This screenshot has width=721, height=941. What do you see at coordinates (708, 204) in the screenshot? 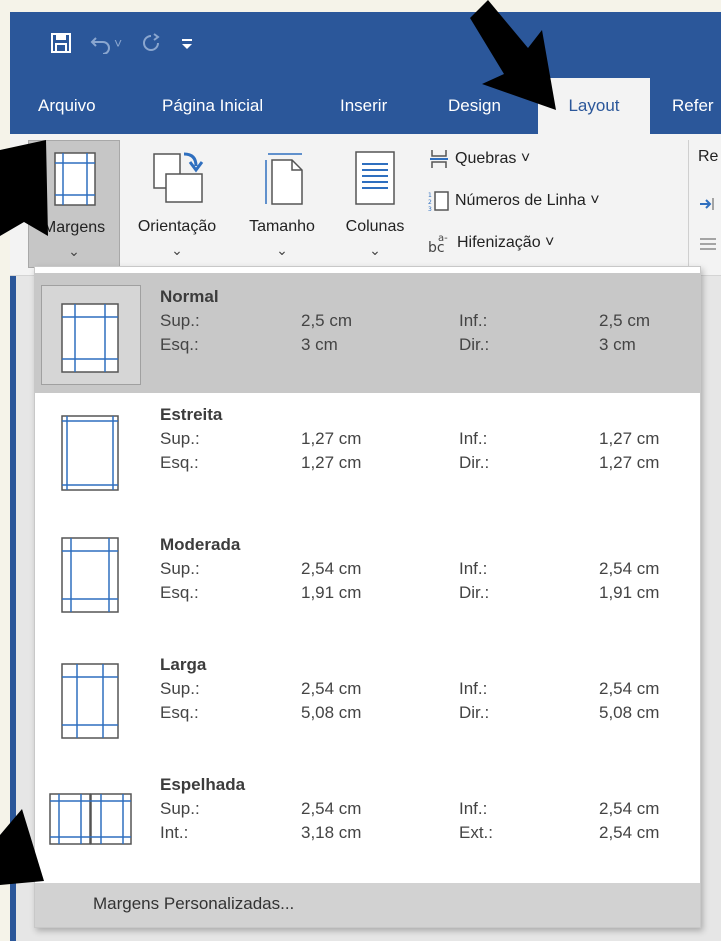
I see `indent-icon` at bounding box center [708, 204].